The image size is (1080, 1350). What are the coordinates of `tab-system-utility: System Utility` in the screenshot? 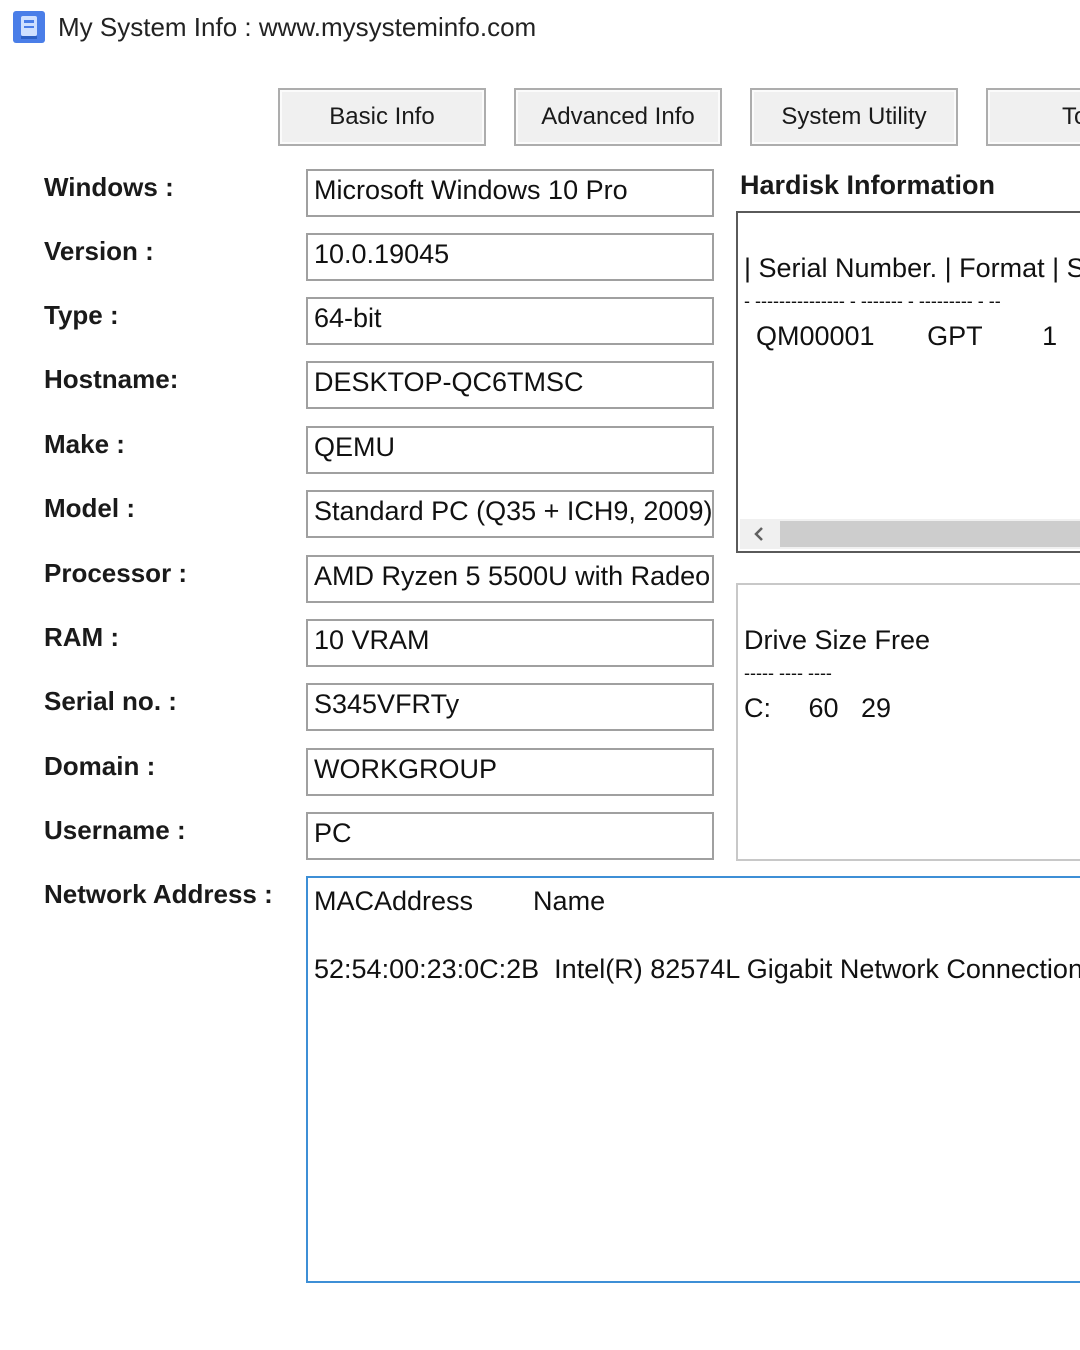 It's located at (854, 117).